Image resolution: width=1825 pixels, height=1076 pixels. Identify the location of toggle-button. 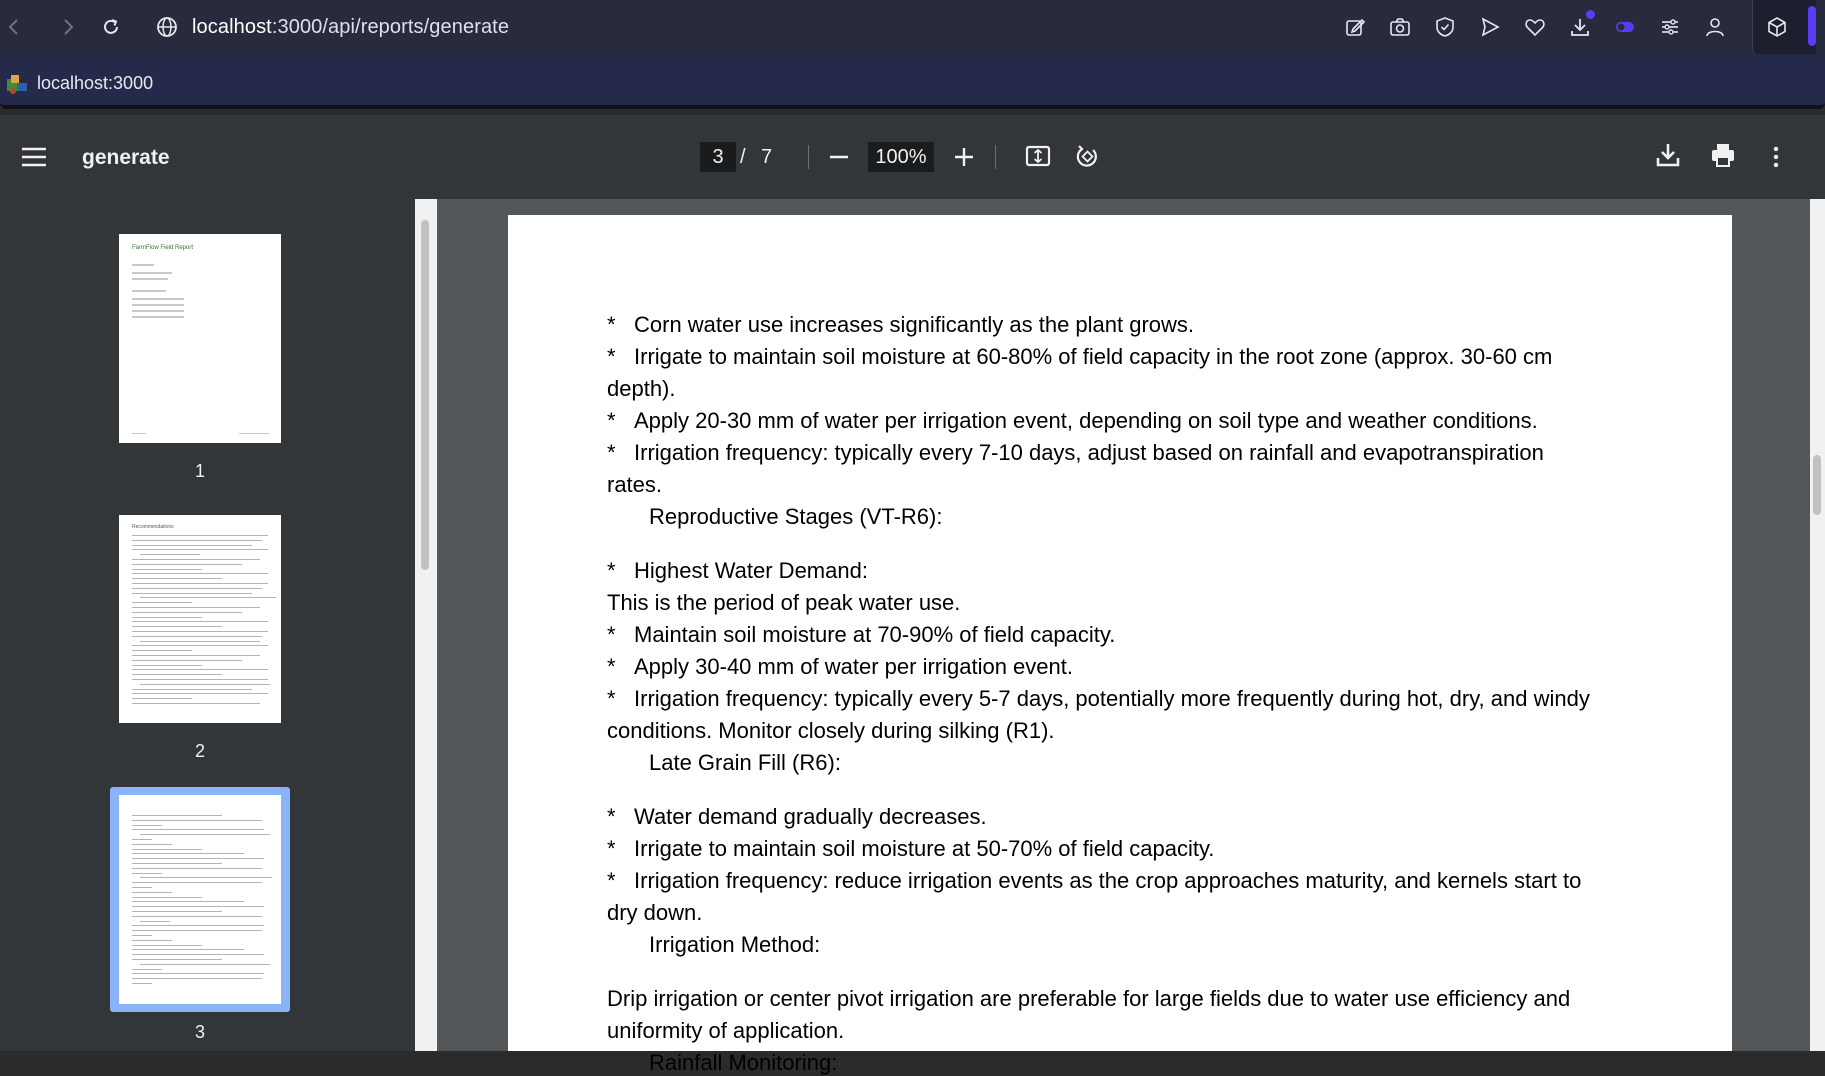
(1625, 27).